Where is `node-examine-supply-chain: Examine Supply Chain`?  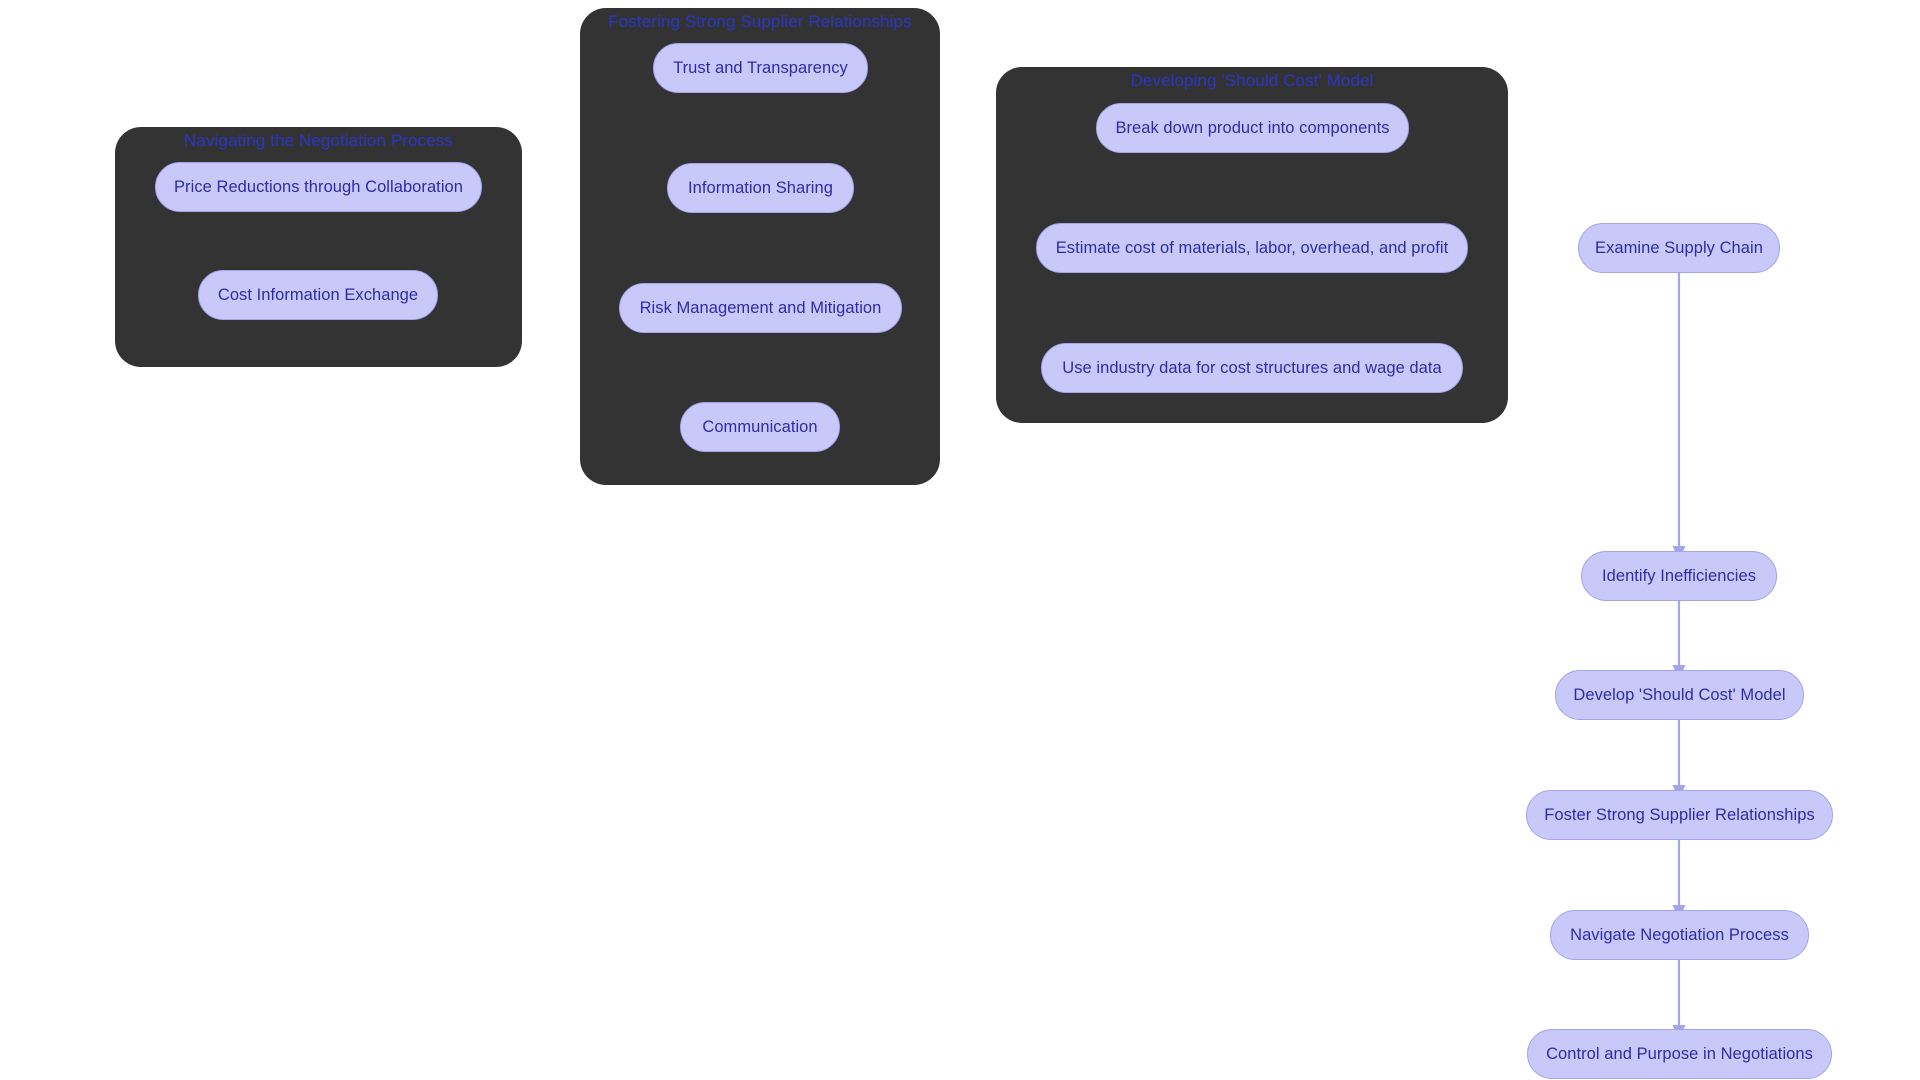
node-examine-supply-chain: Examine Supply Chain is located at coordinates (1679, 248).